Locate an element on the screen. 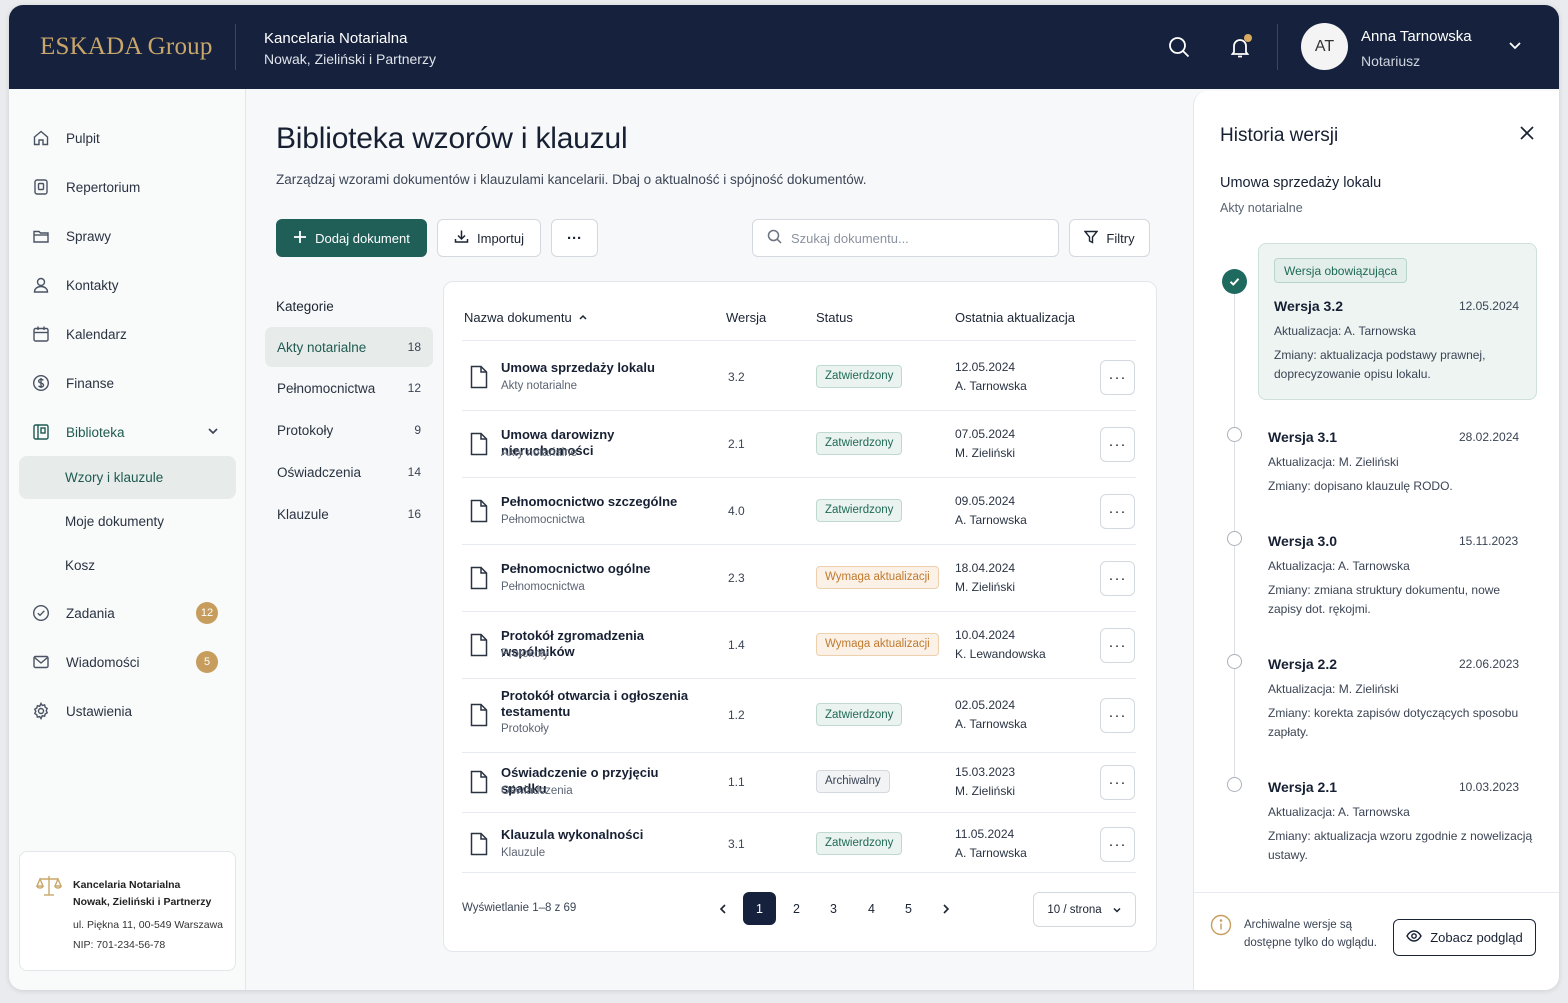 Image resolution: width=1568 pixels, height=1003 pixels. prev-page-button is located at coordinates (722, 908).